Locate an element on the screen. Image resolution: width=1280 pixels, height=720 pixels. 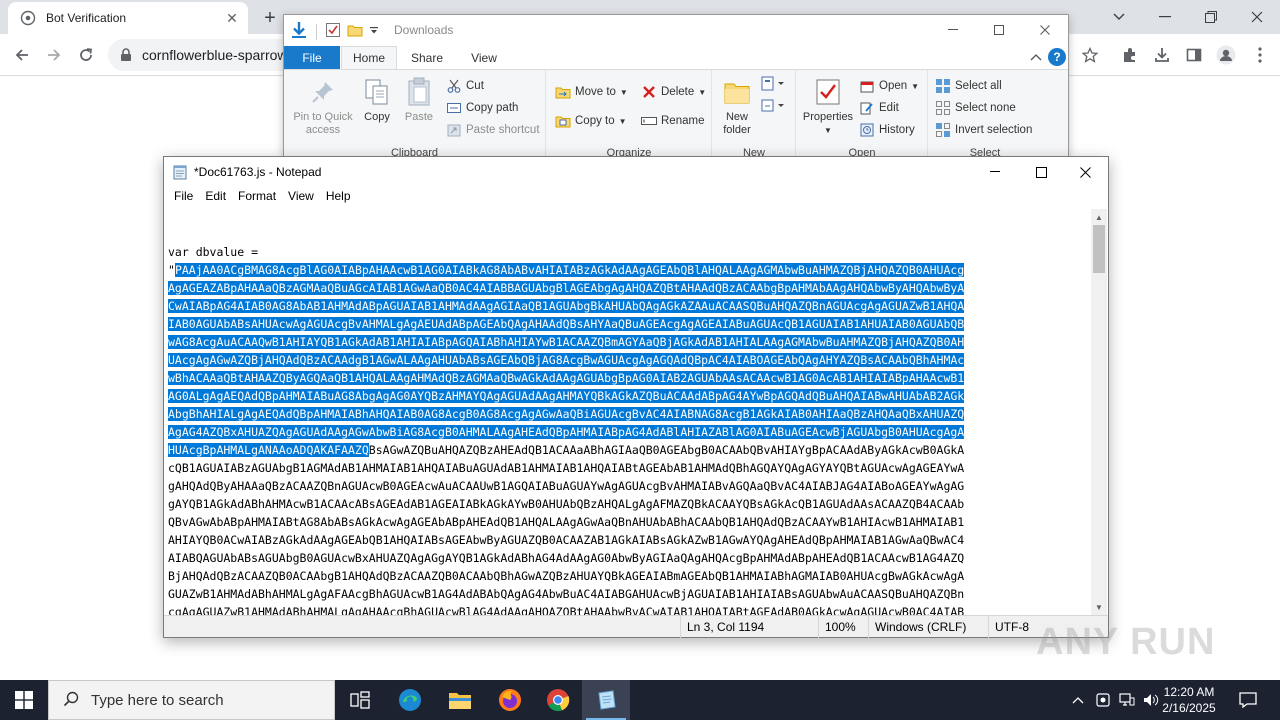
vertical-scrollbar: ▲ ▼ is located at coordinates (1099, 412).